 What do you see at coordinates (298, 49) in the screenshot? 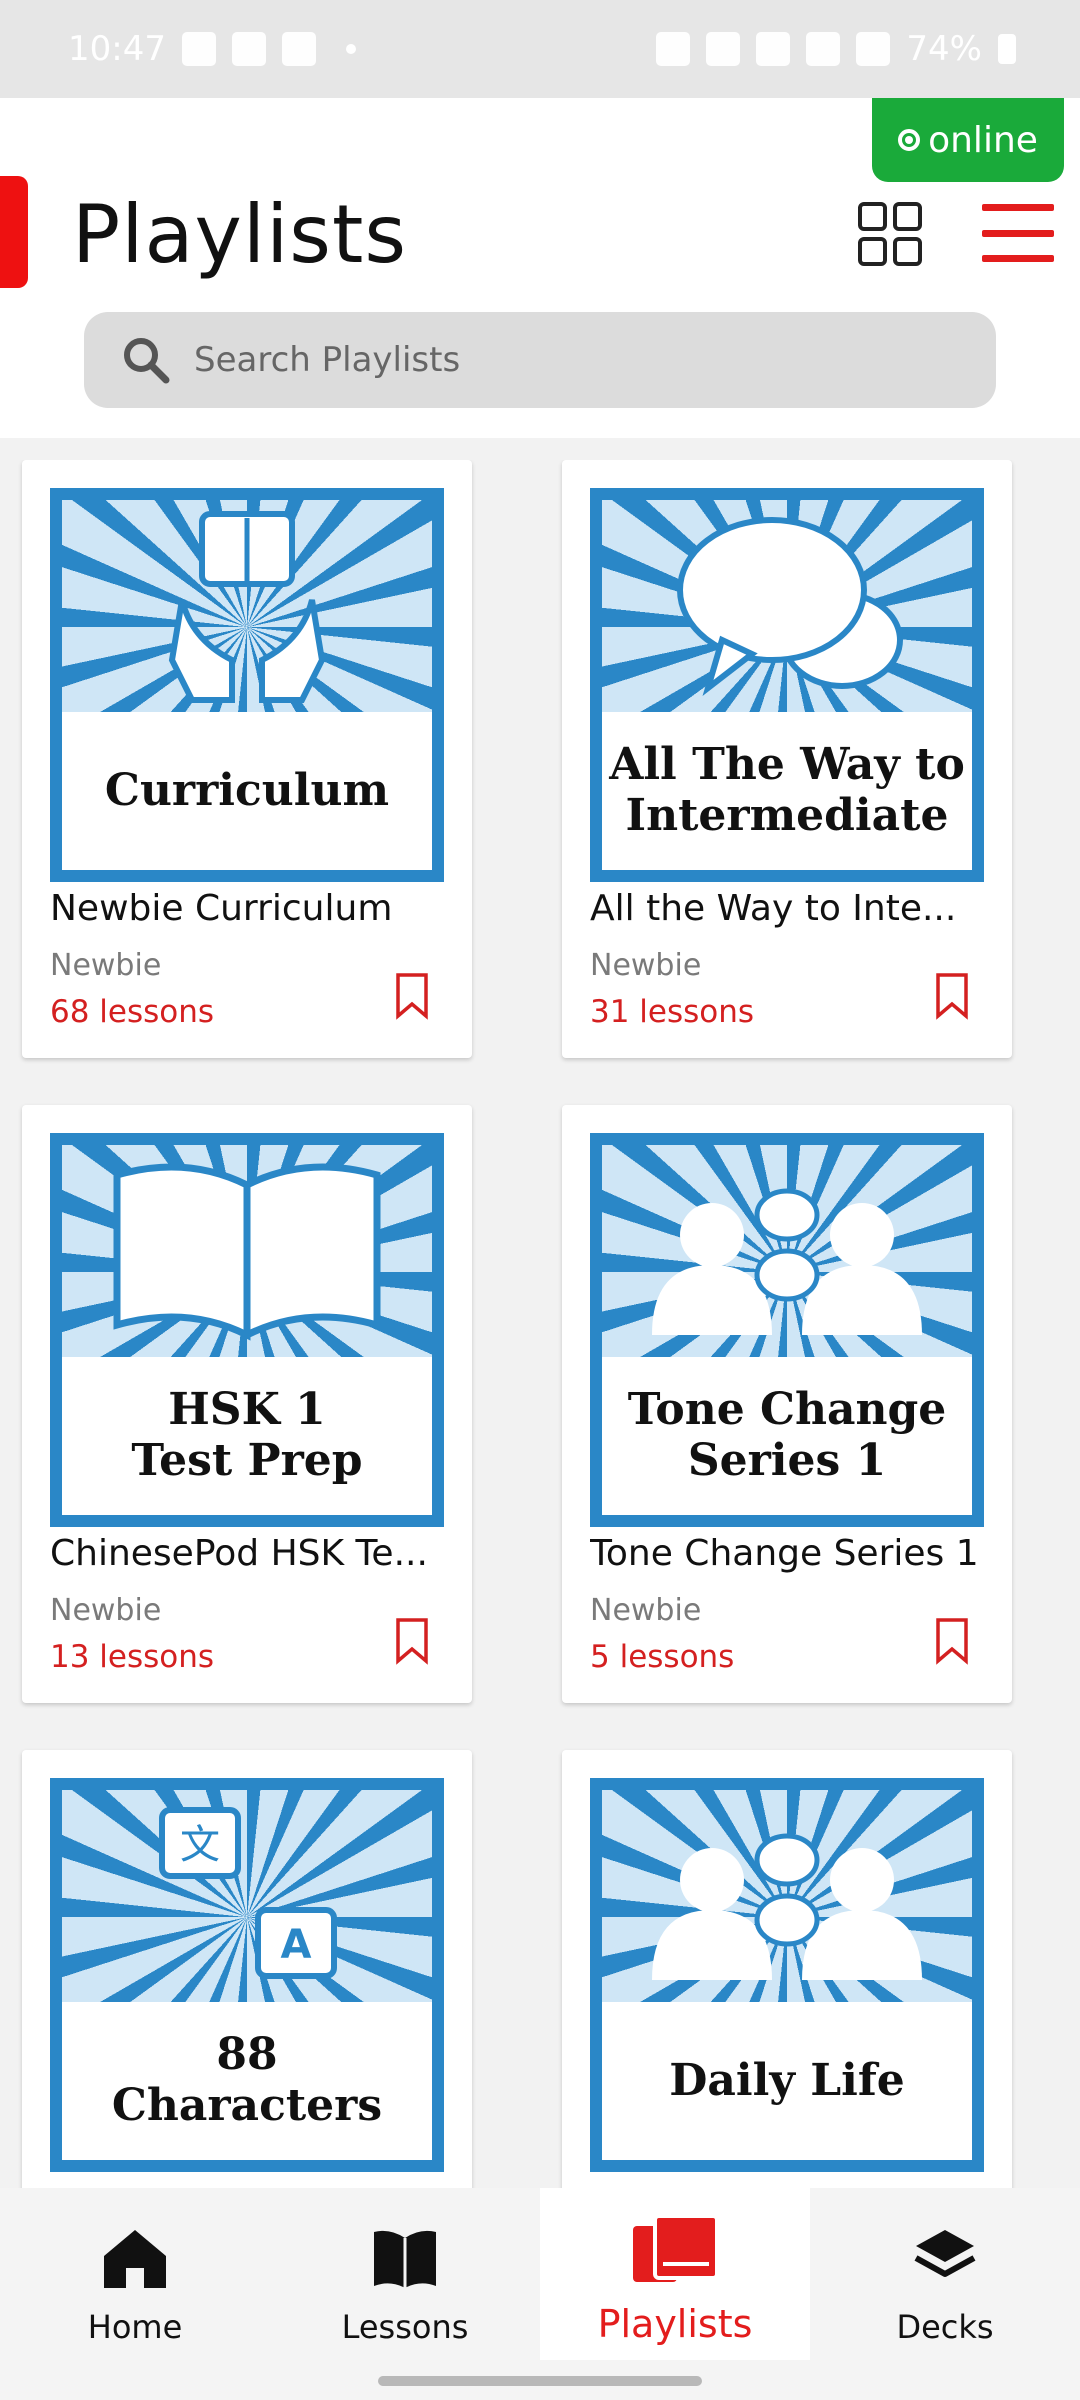
I see `shopping-bag-icon` at bounding box center [298, 49].